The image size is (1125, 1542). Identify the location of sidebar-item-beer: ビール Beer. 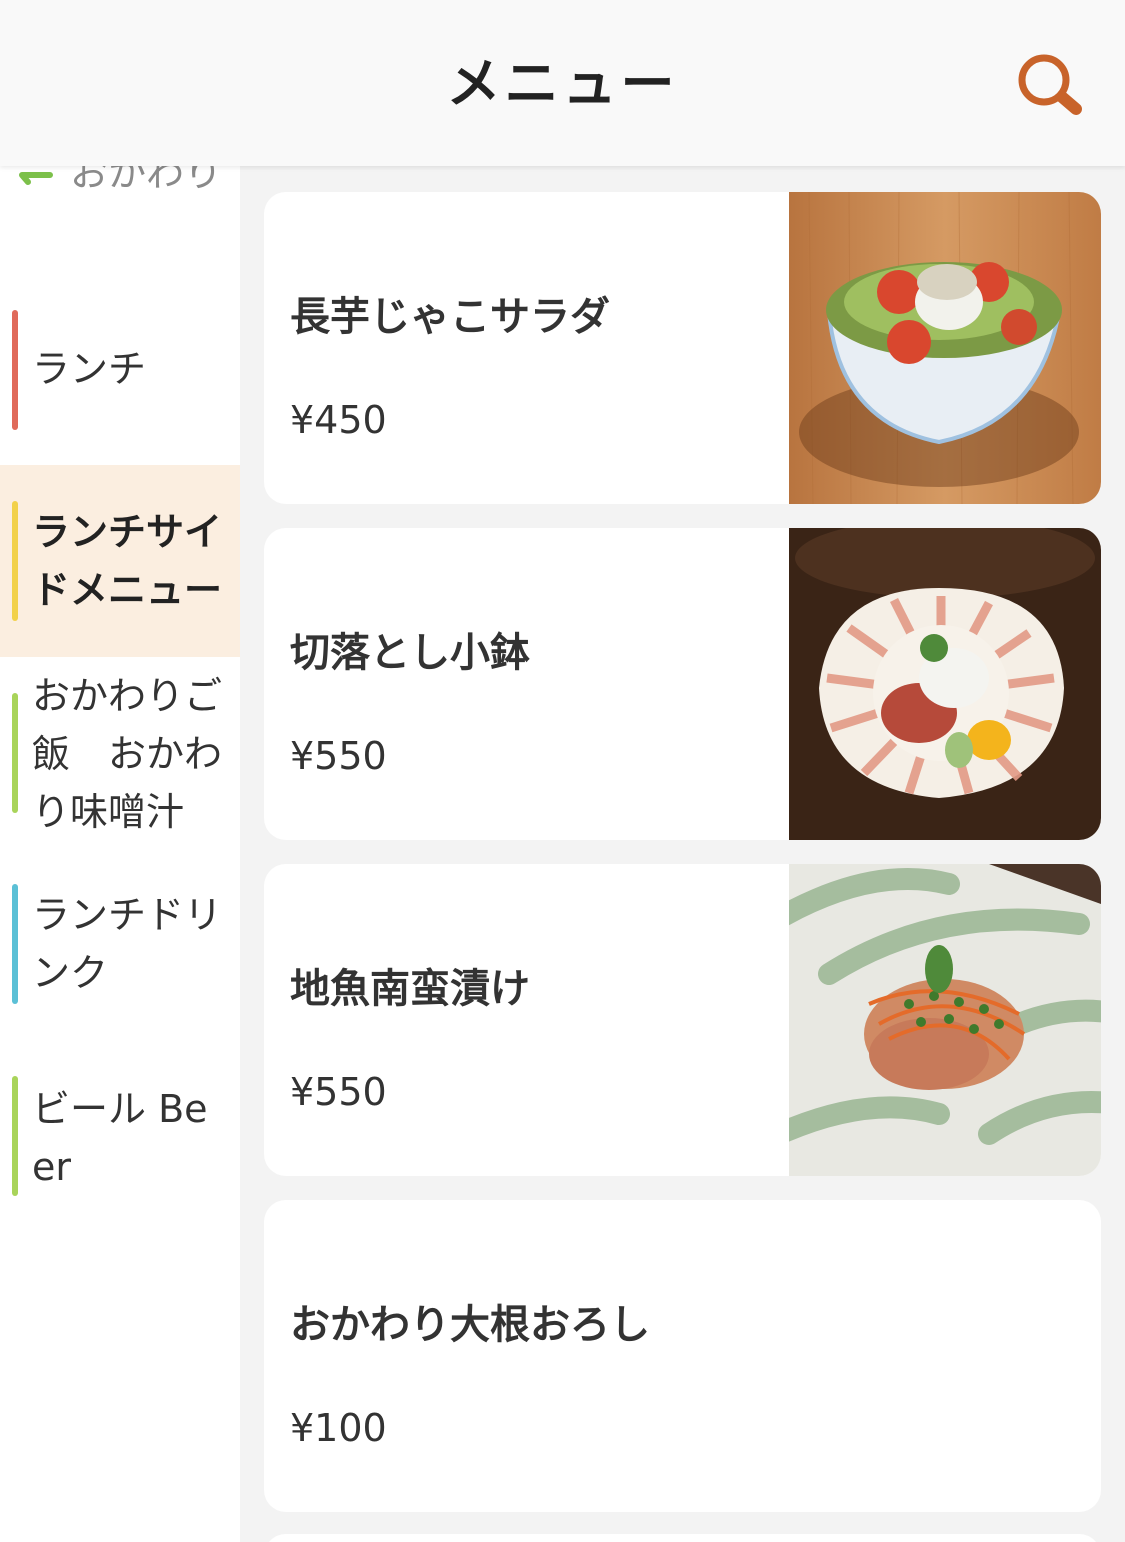
(120, 1141).